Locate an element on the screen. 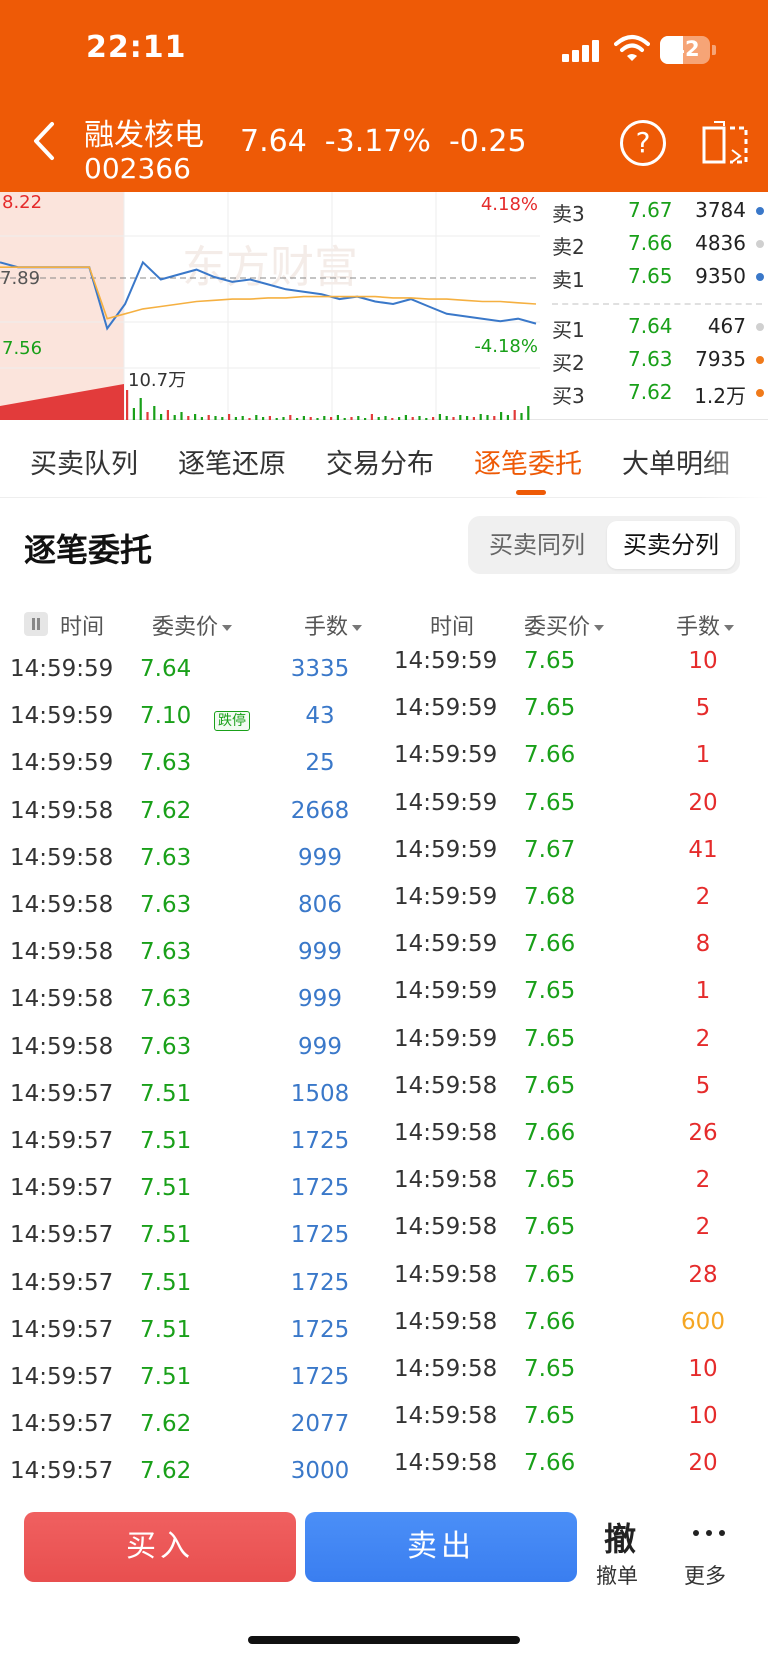 The height and width of the screenshot is (1663, 768). toggle-split-column: 买卖分列 is located at coordinates (671, 545).